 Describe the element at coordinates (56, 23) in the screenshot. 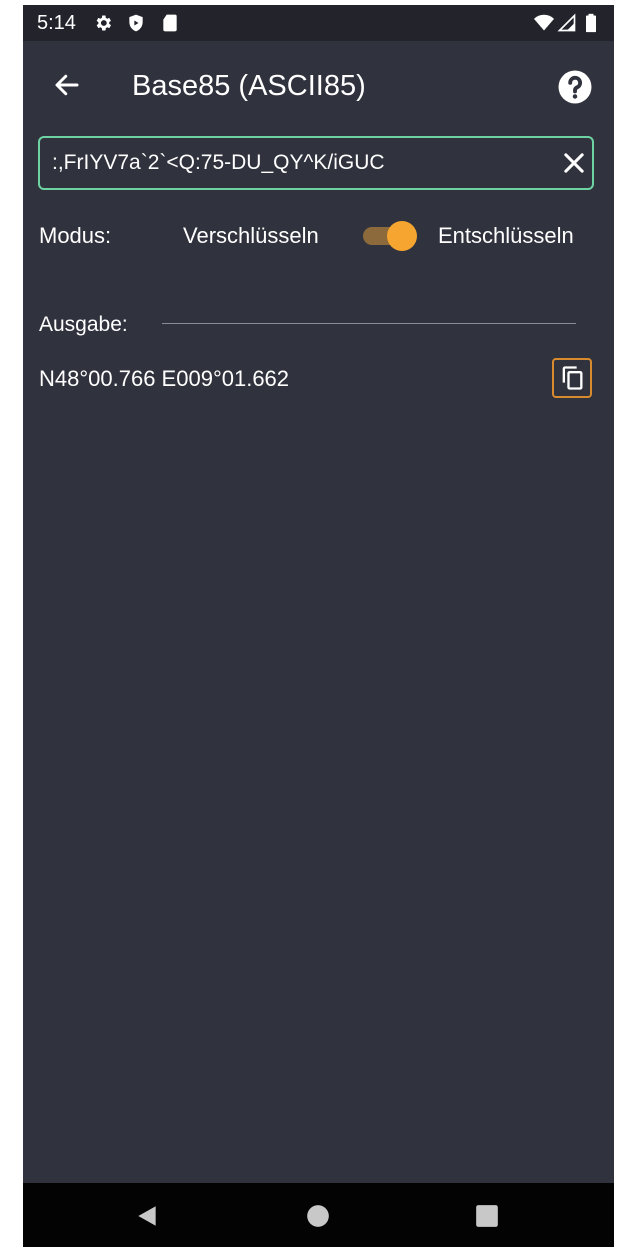

I see `status-time: 5:14` at that location.